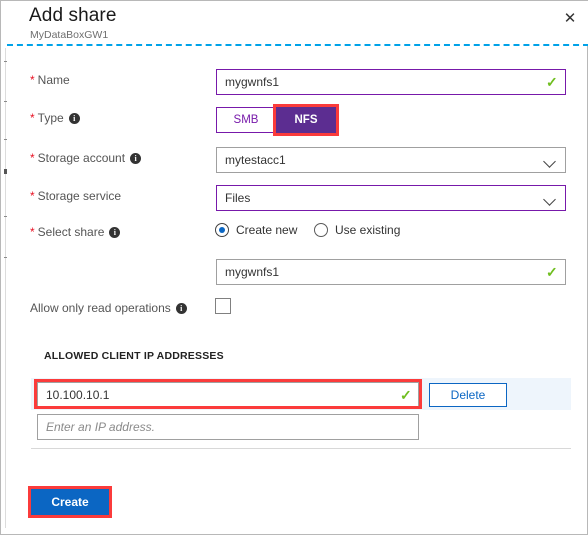  Describe the element at coordinates (100, 308) in the screenshot. I see `read-only-label-text: Allow only read operations` at that location.